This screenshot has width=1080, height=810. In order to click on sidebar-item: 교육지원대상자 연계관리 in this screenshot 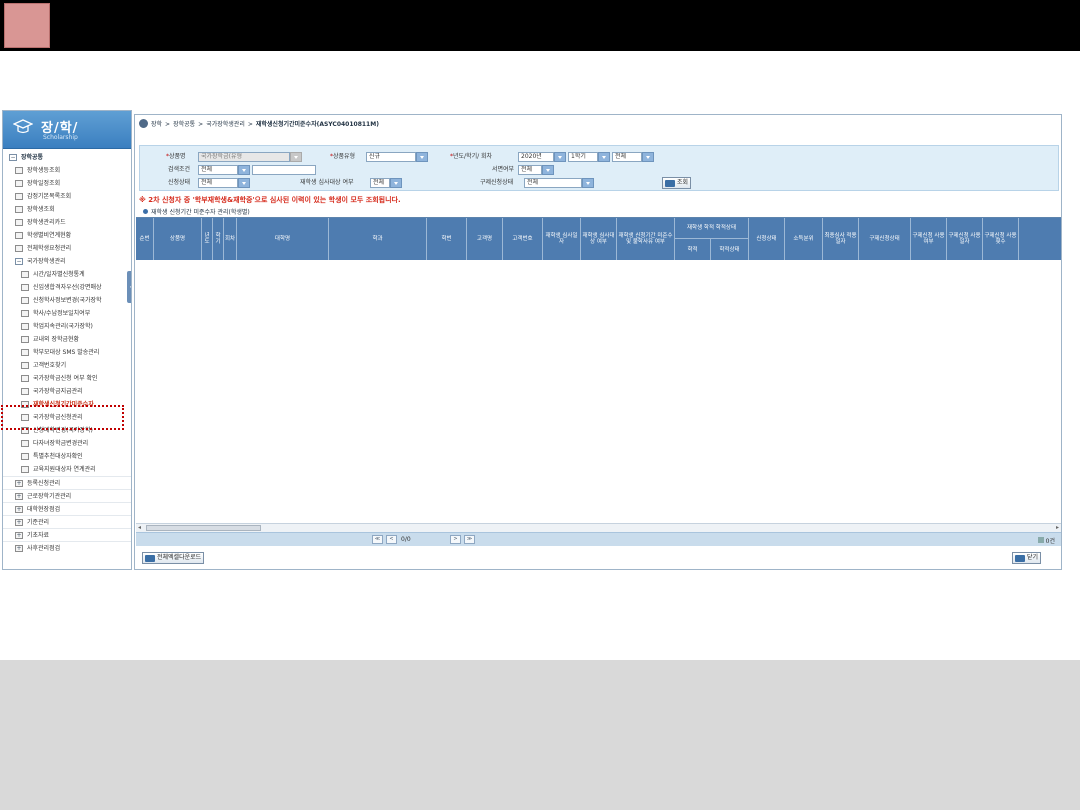, I will do `click(67, 469)`.